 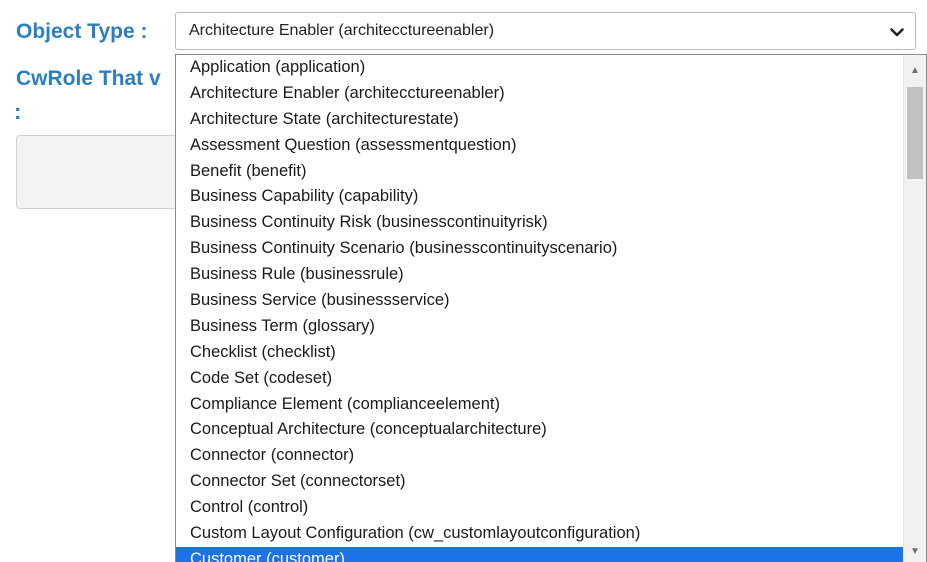 What do you see at coordinates (540, 120) in the screenshot?
I see `dropdown-option: Architecture State (architecturestate)` at bounding box center [540, 120].